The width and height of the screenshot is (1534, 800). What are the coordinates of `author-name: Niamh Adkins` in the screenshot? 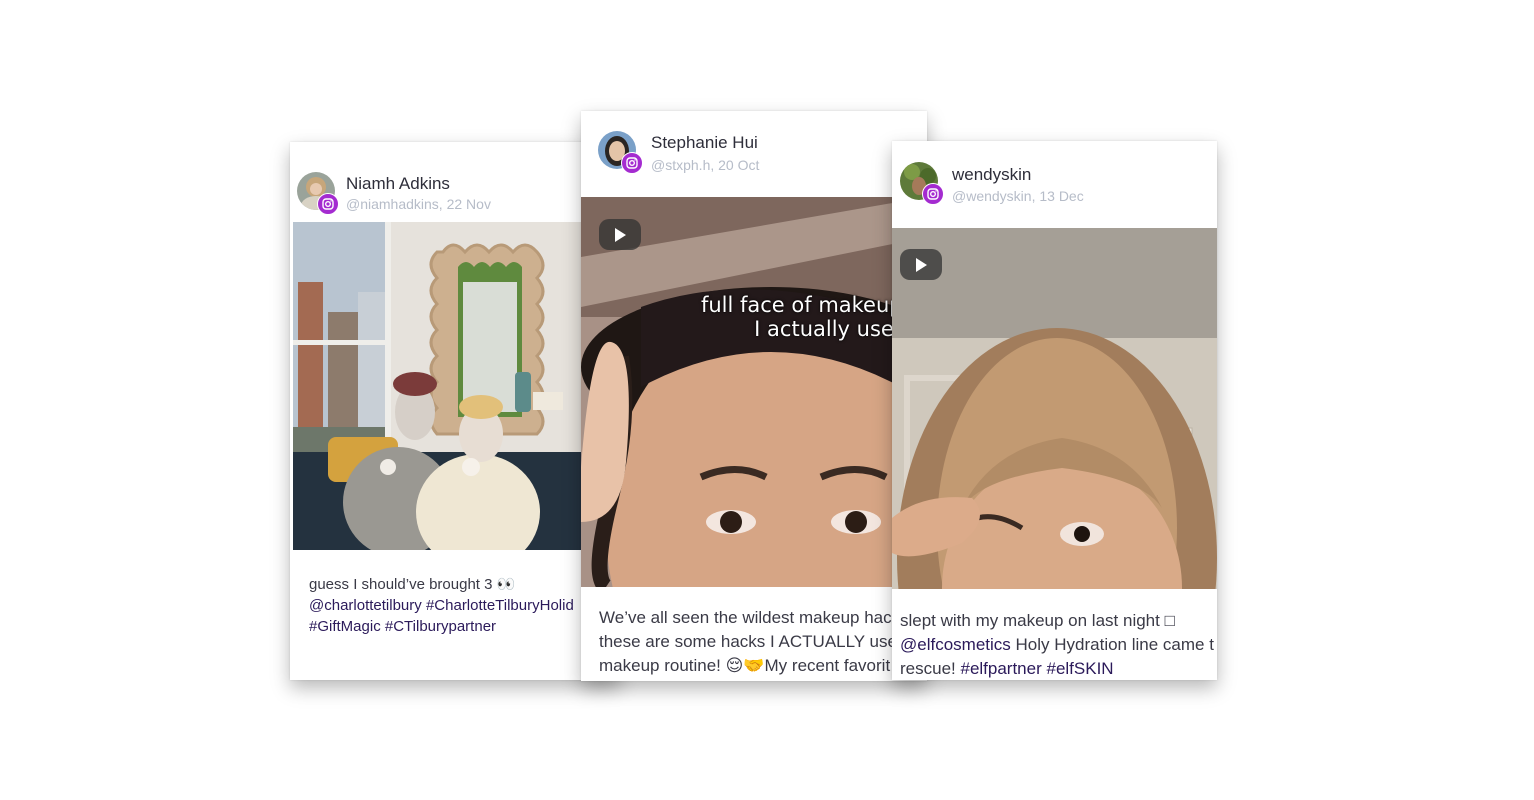 It's located at (398, 184).